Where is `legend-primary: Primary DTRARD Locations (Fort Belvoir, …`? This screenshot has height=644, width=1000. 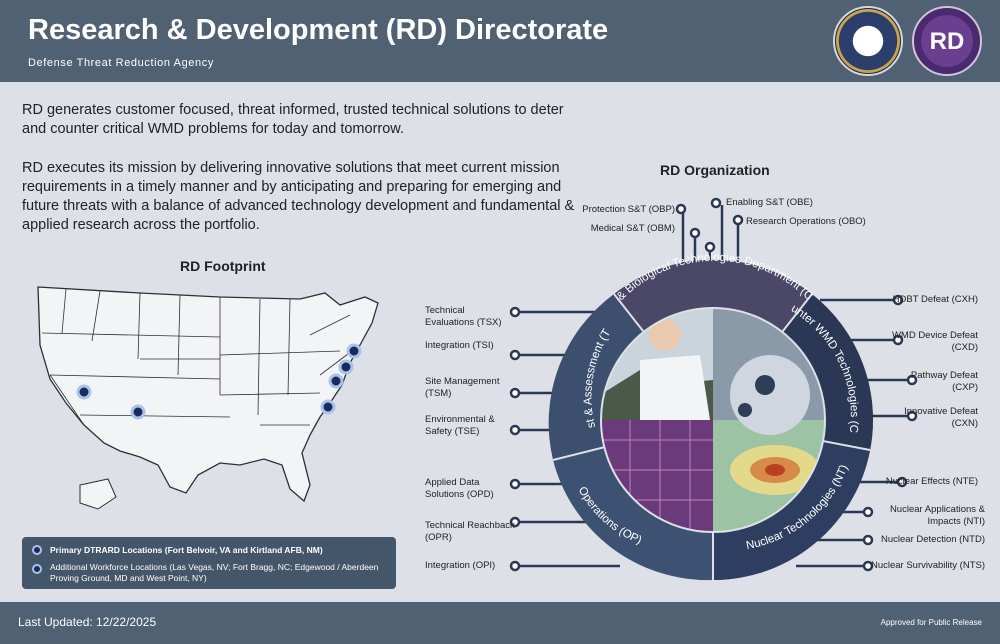
legend-primary: Primary DTRARD Locations (Fort Belvoir, … is located at coordinates (186, 550).